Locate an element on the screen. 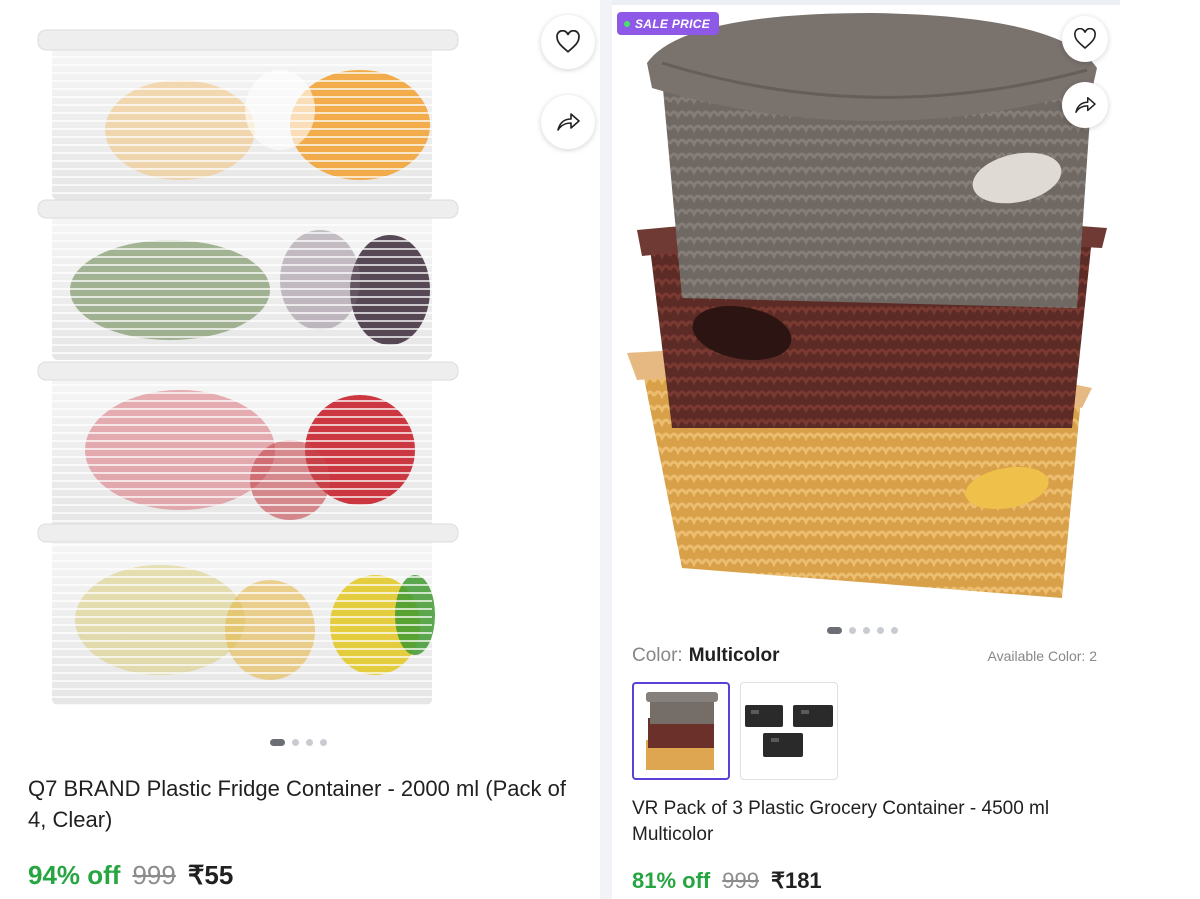 This screenshot has width=1200, height=899. color-label-group: Color: Multicolor is located at coordinates (705, 656).